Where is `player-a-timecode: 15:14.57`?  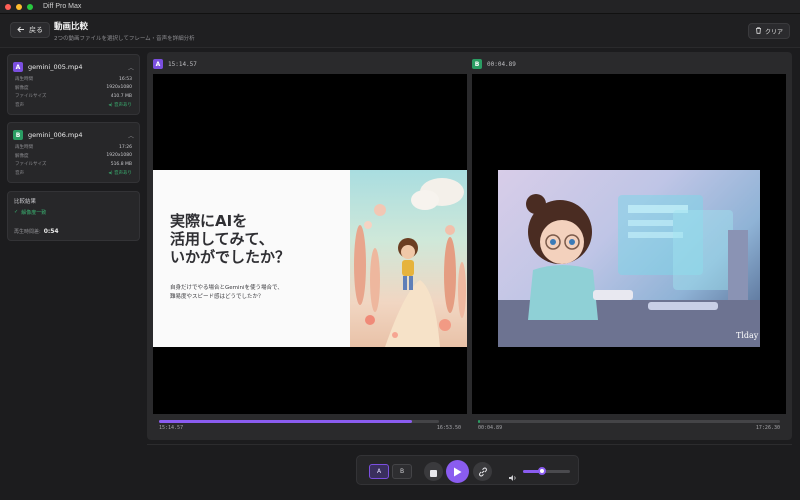
player-a-timecode: 15:14.57 is located at coordinates (182, 64).